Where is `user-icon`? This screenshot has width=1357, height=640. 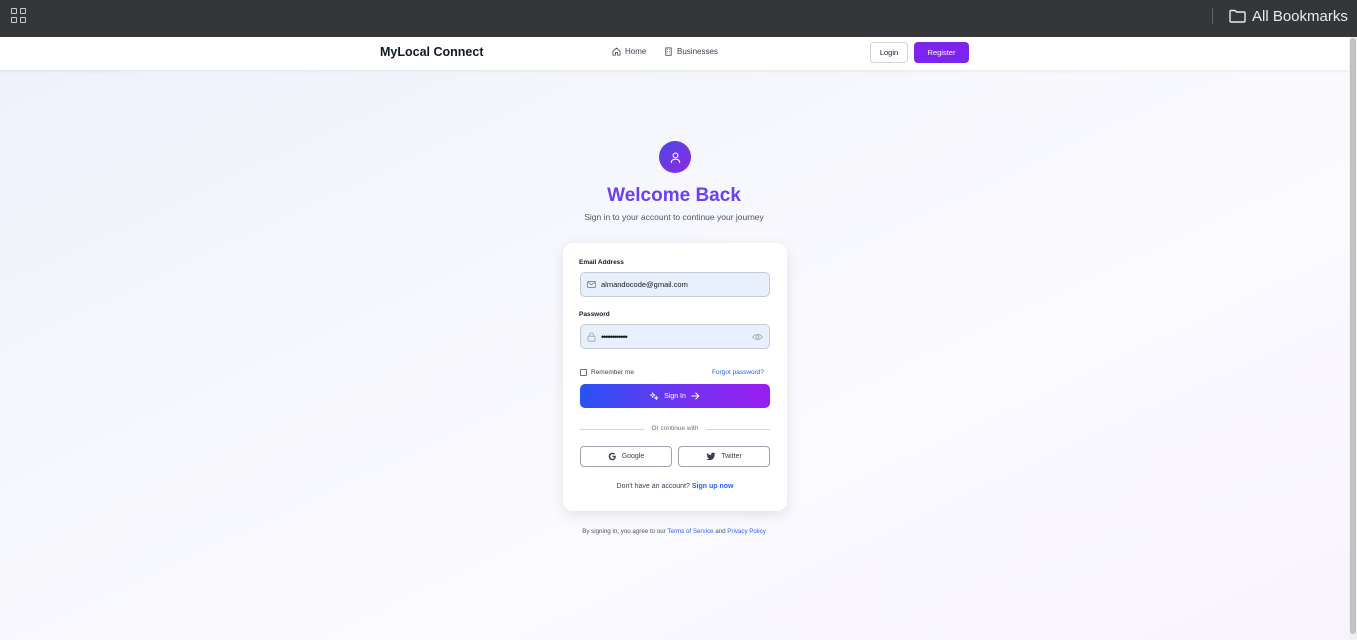 user-icon is located at coordinates (675, 157).